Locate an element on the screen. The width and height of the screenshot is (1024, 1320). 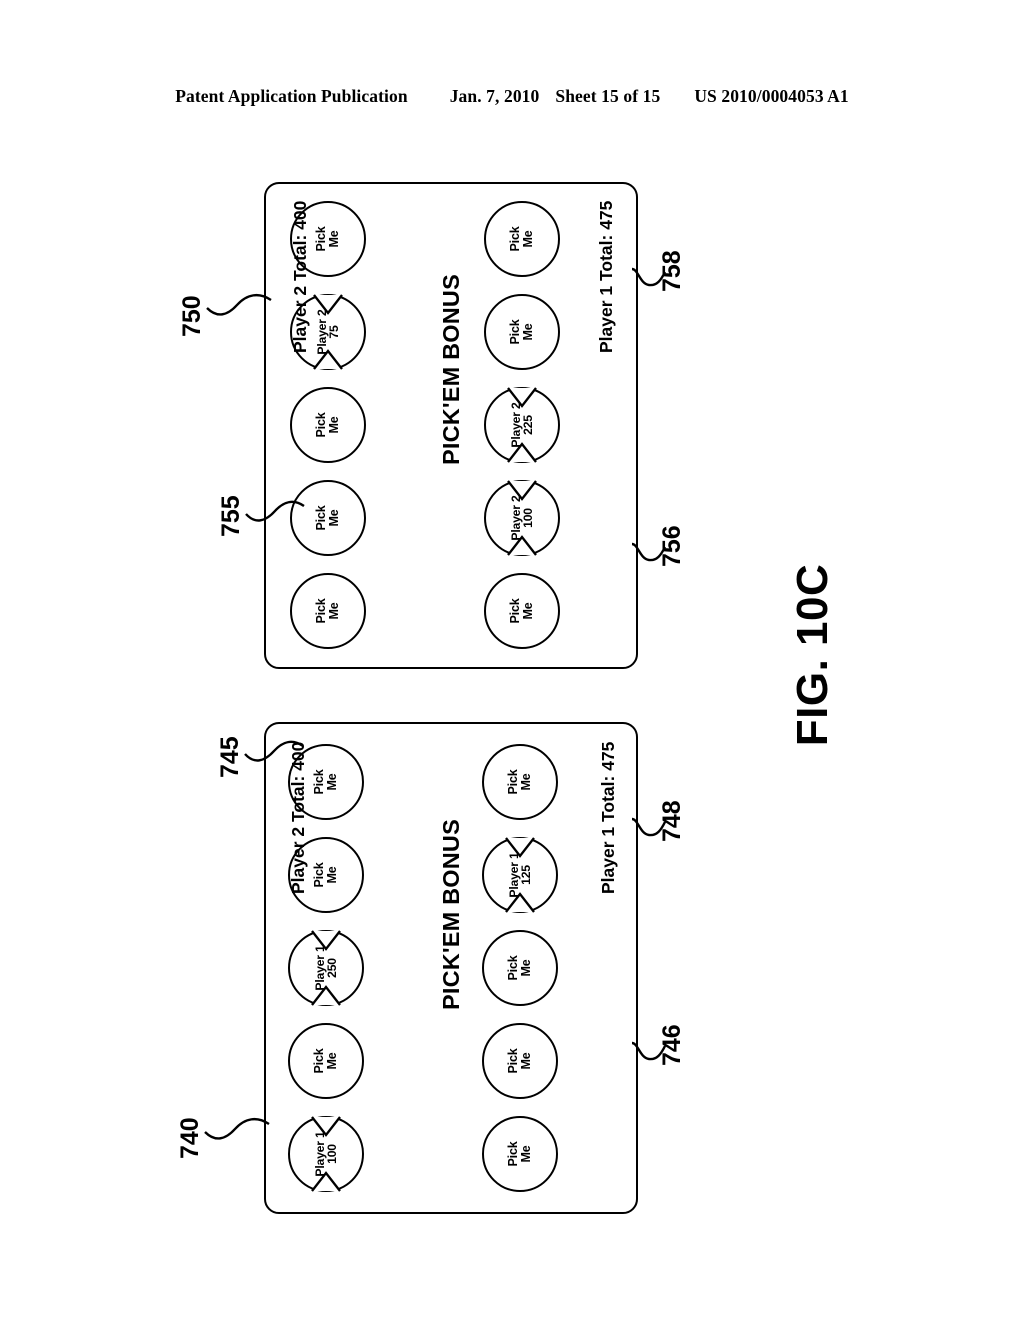
revealed-award-disc: Player 2 100 is located at coordinates (522, 518).